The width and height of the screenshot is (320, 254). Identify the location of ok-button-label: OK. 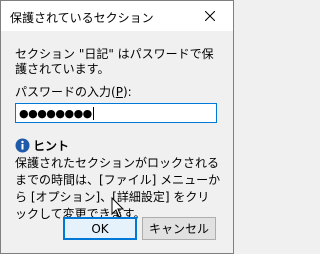
(100, 228).